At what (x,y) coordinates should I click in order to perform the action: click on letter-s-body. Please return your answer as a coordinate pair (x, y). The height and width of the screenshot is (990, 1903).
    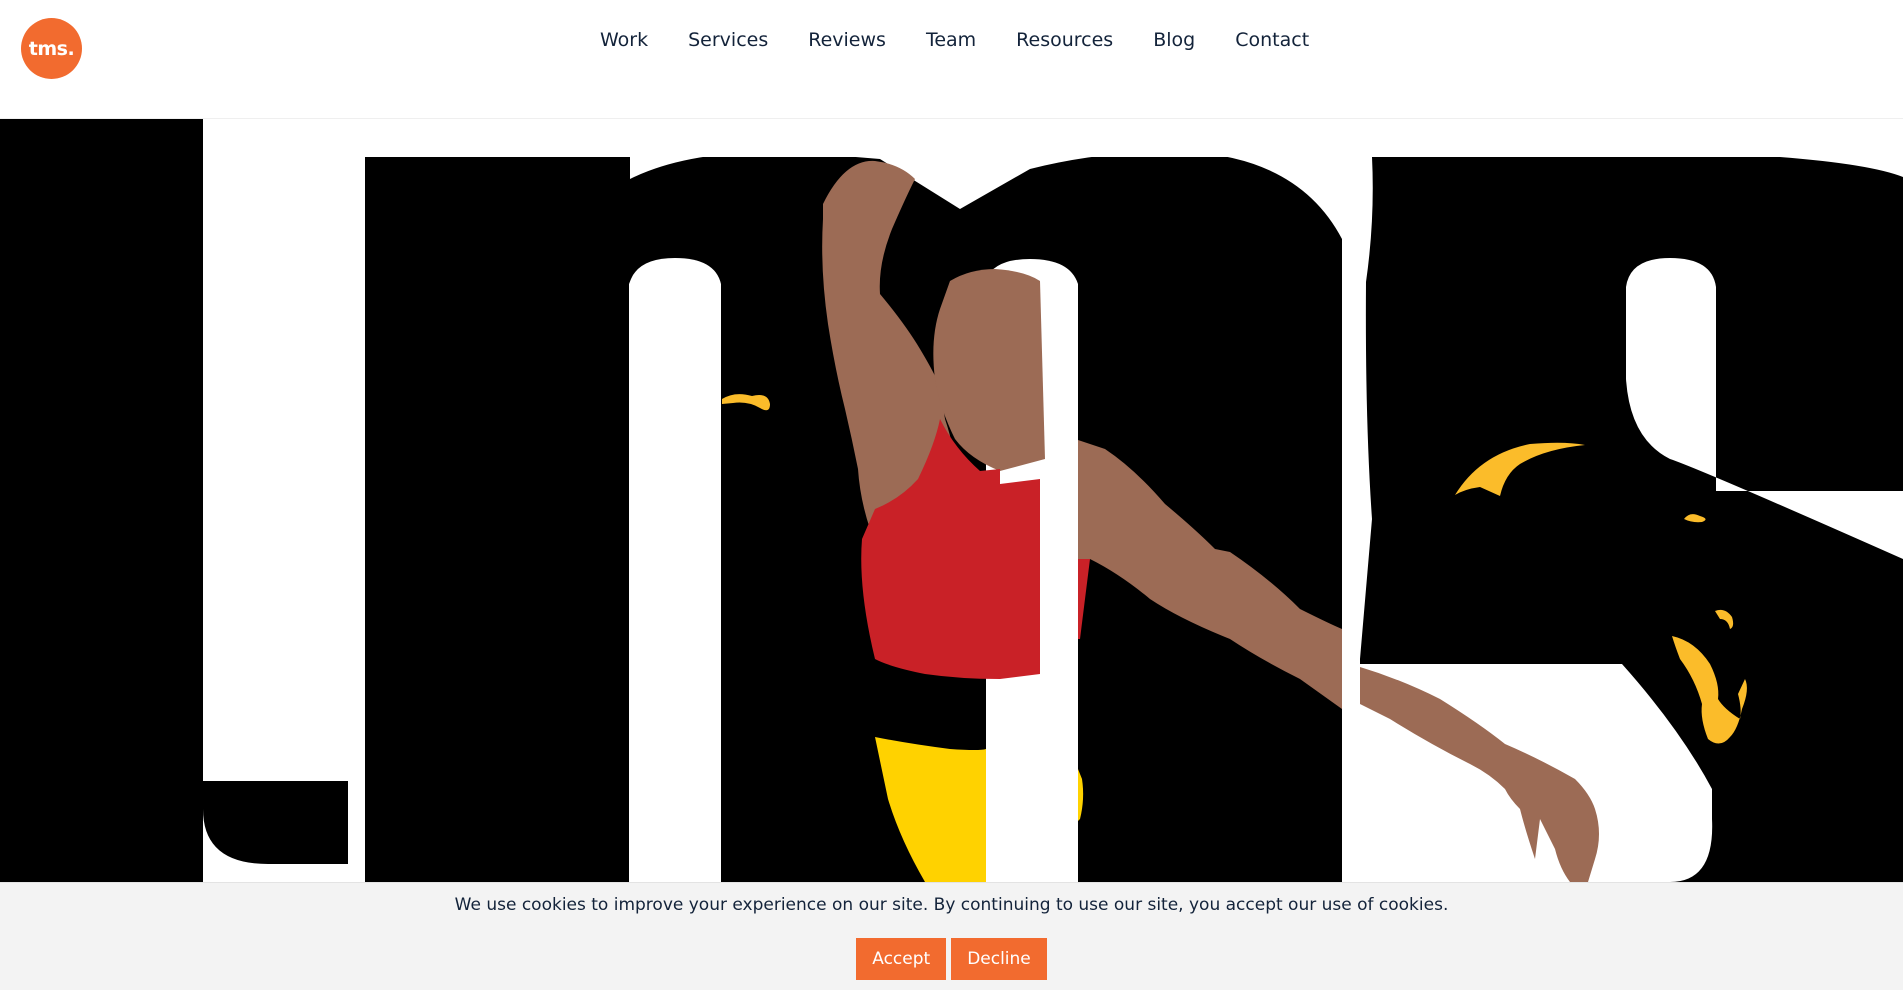
    Looking at the image, I should click on (1491, 671).